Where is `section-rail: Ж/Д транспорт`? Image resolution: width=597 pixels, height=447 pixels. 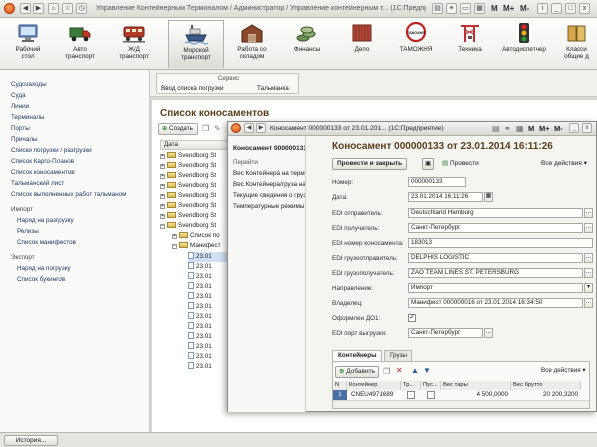
section-rail: Ж/Д транспорт is located at coordinates (134, 44).